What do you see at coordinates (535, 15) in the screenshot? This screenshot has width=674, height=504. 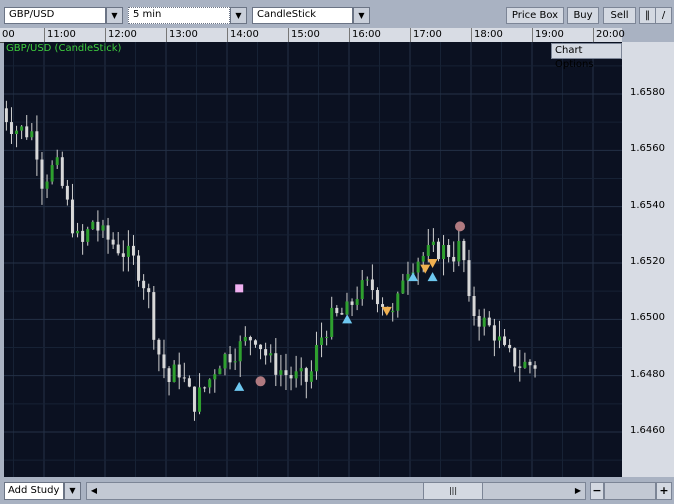 I see `price-box-button: Price Box` at bounding box center [535, 15].